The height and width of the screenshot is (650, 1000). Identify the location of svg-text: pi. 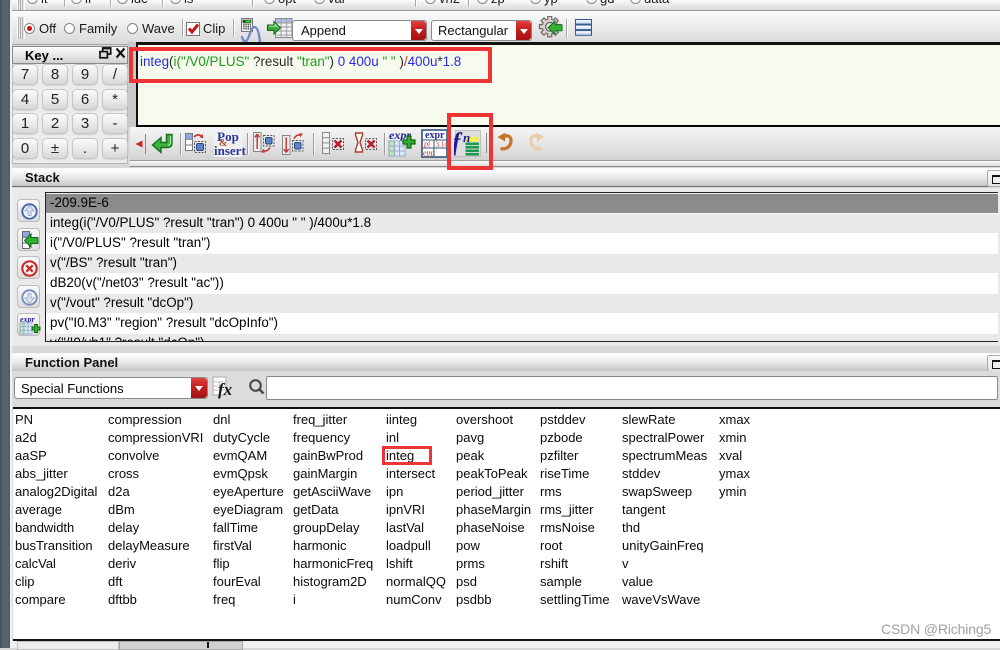
(426, 144).